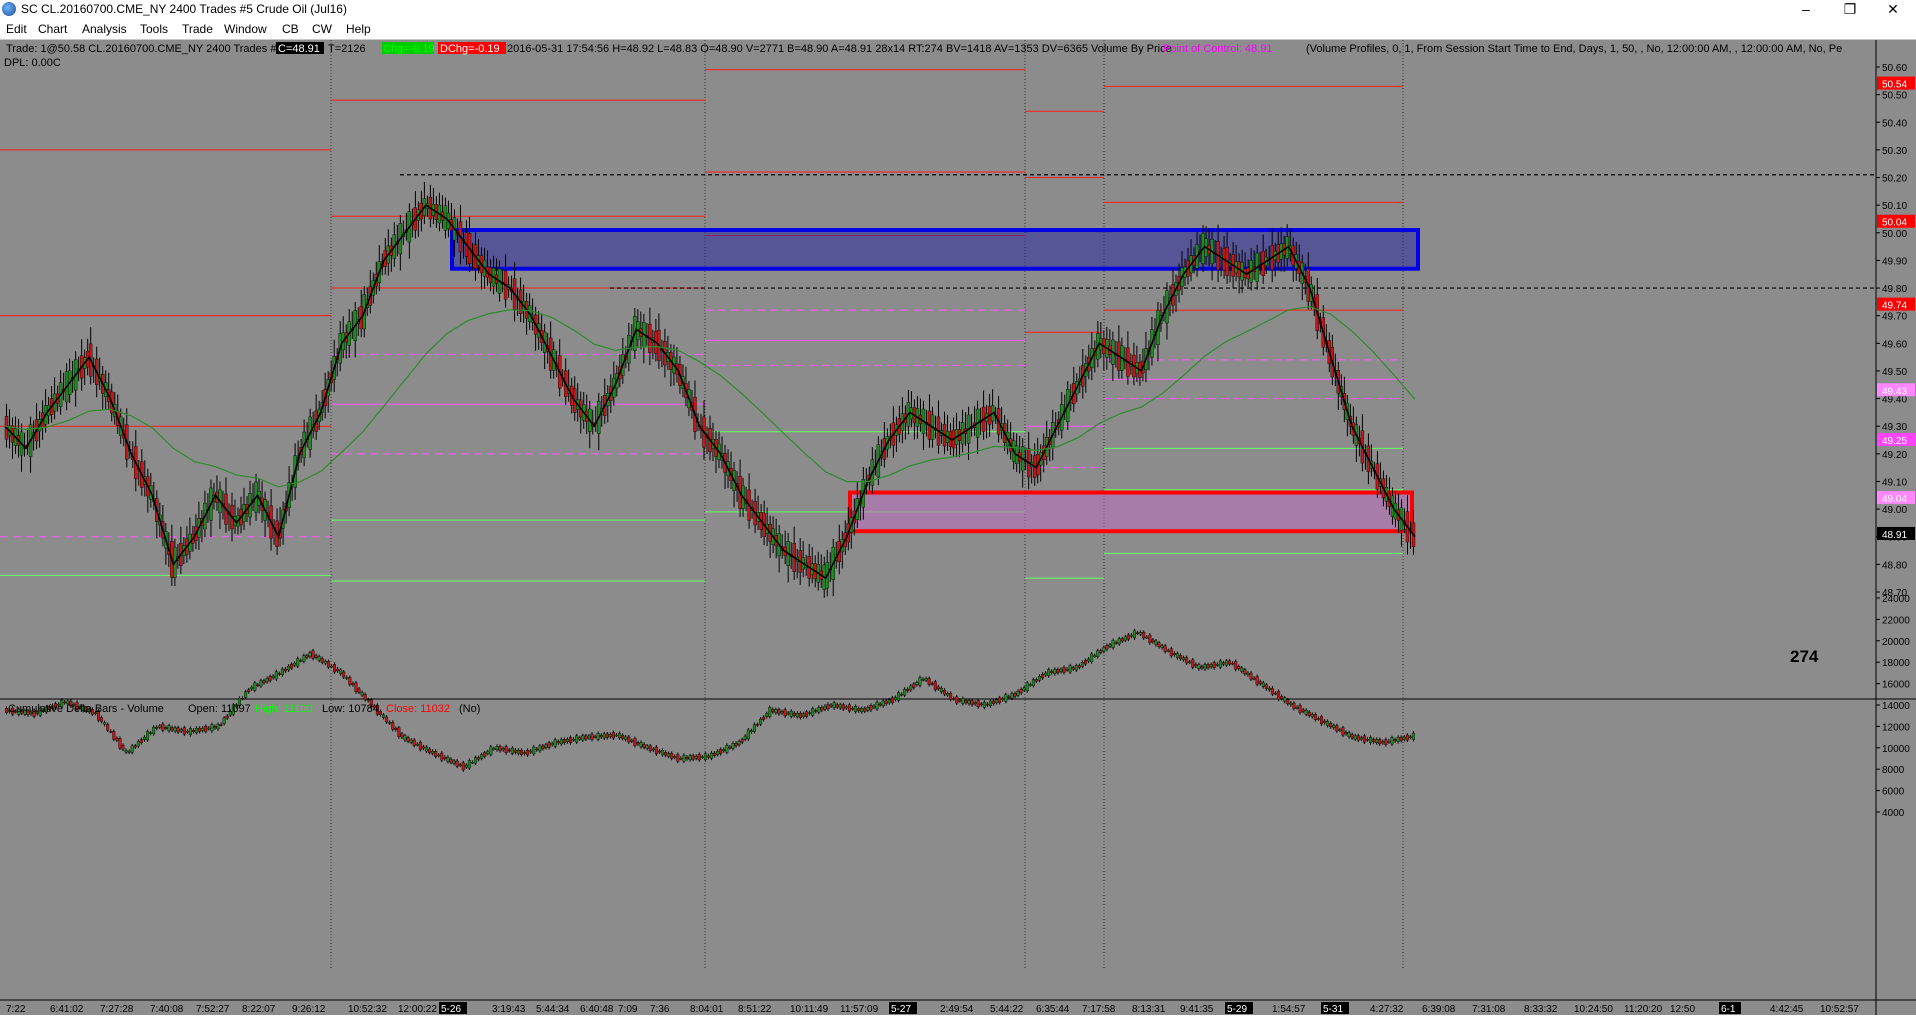  Describe the element at coordinates (104, 29) in the screenshot. I see `menu-analysis: Analysis` at that location.